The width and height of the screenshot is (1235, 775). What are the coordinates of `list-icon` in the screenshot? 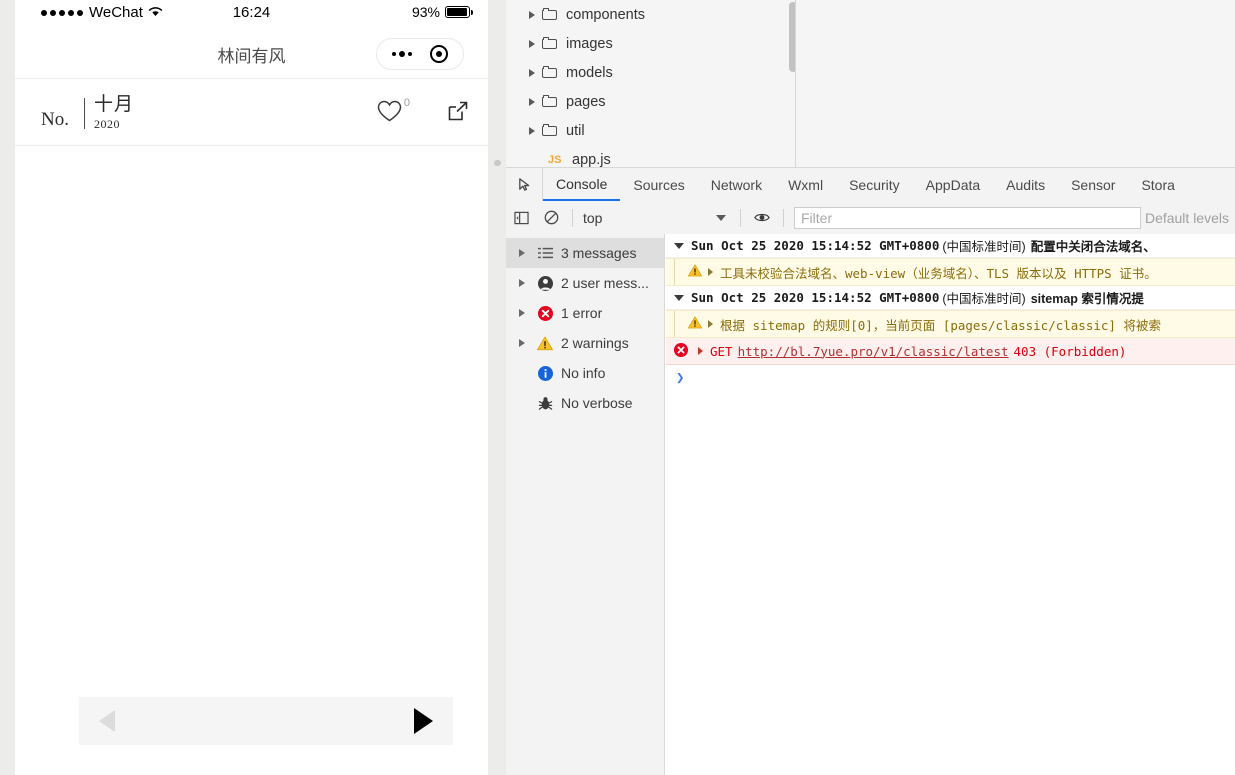 It's located at (545, 253).